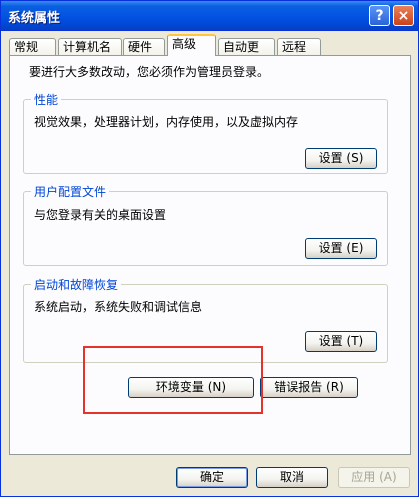 This screenshot has width=419, height=497. Describe the element at coordinates (292, 477) in the screenshot. I see `cancel-button: 取消` at that location.